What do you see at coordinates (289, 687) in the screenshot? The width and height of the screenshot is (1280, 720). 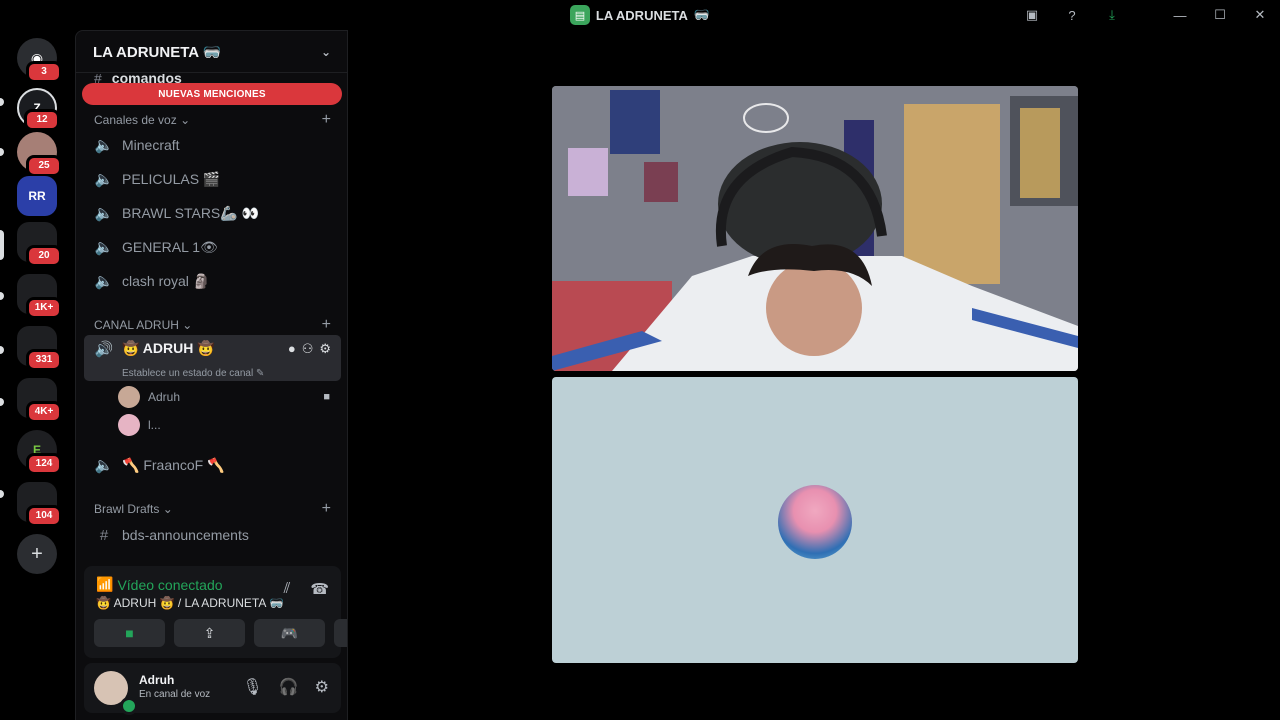 I see `headphones-icon: 🎧` at bounding box center [289, 687].